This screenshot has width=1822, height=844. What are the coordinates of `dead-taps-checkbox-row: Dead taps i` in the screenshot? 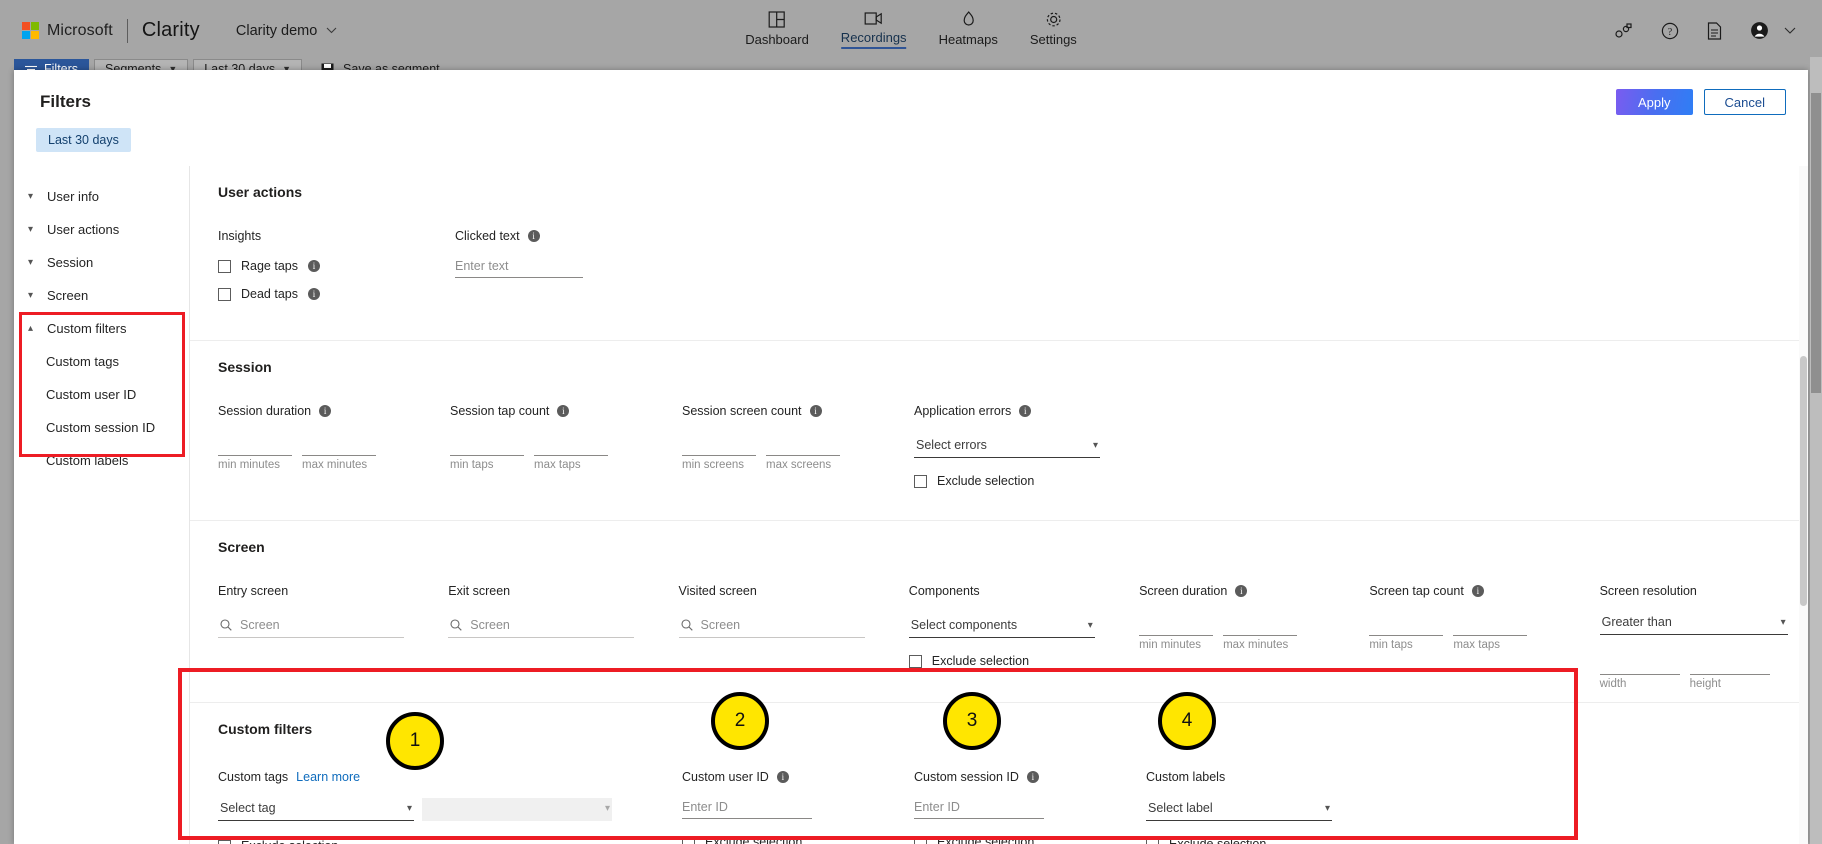 It's located at (336, 294).